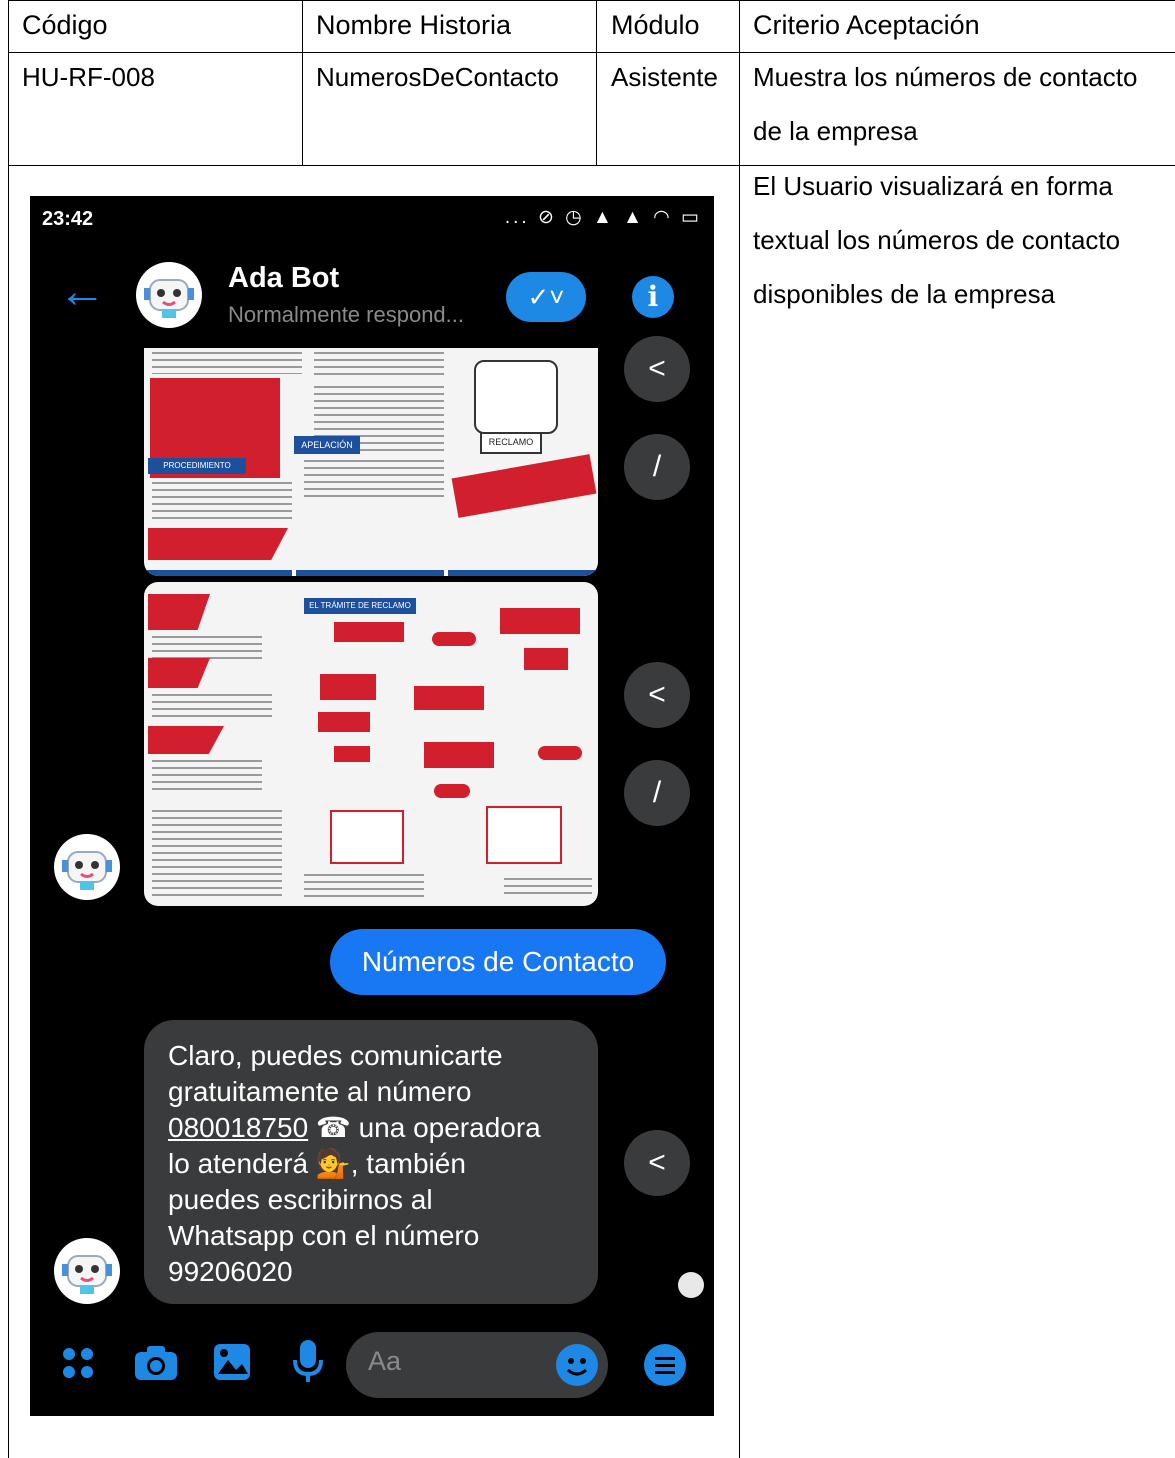  What do you see at coordinates (866, 25) in the screenshot?
I see `header-criterio-aceptacion: Criterio Aceptación` at bounding box center [866, 25].